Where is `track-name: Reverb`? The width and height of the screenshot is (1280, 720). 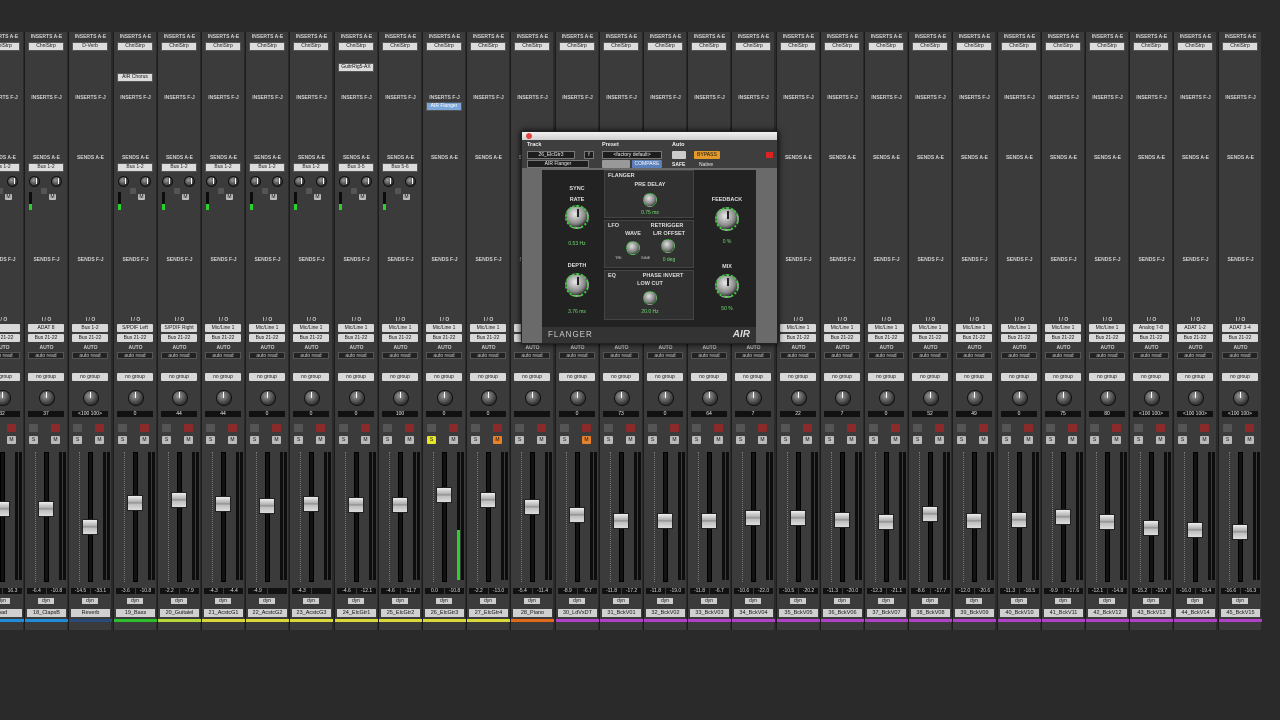 track-name: Reverb is located at coordinates (90, 613).